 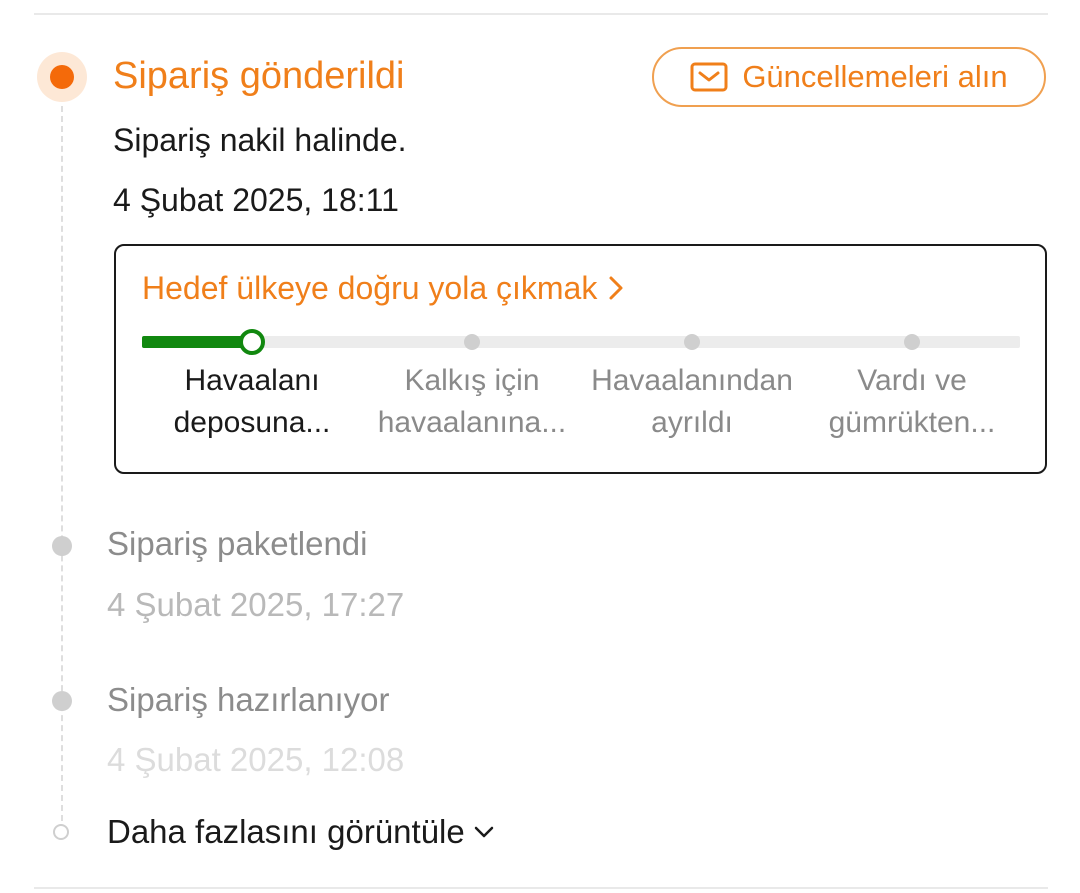 I want to click on mail-icon, so click(x=709, y=77).